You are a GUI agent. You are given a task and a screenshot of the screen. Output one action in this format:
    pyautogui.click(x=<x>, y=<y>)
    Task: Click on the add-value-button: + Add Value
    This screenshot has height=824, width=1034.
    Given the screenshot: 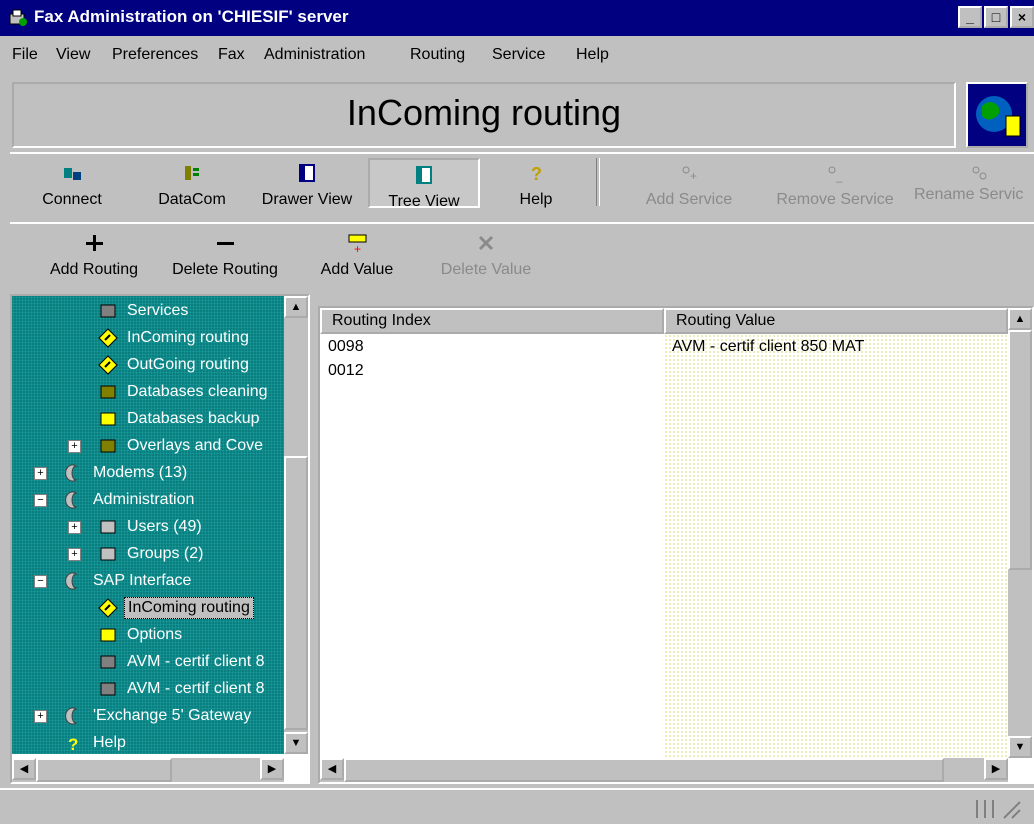 What is the action you would take?
    pyautogui.click(x=357, y=253)
    